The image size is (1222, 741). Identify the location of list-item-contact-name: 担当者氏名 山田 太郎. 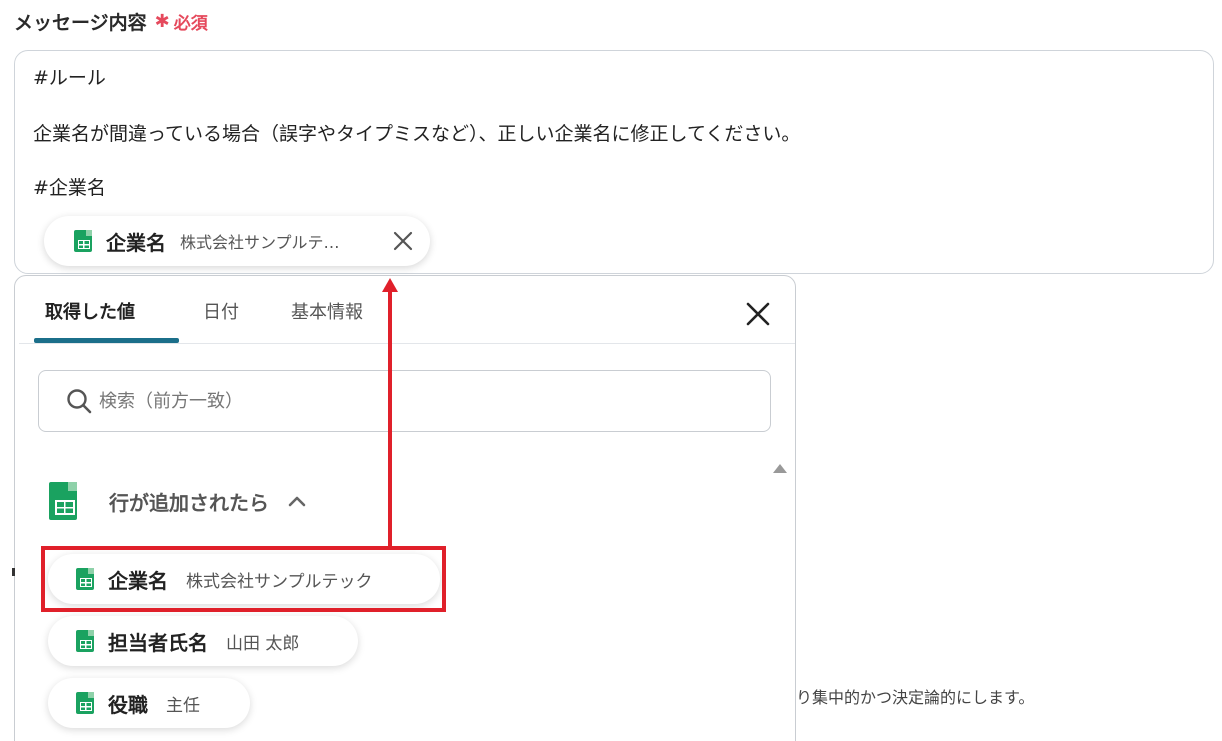
(203, 641).